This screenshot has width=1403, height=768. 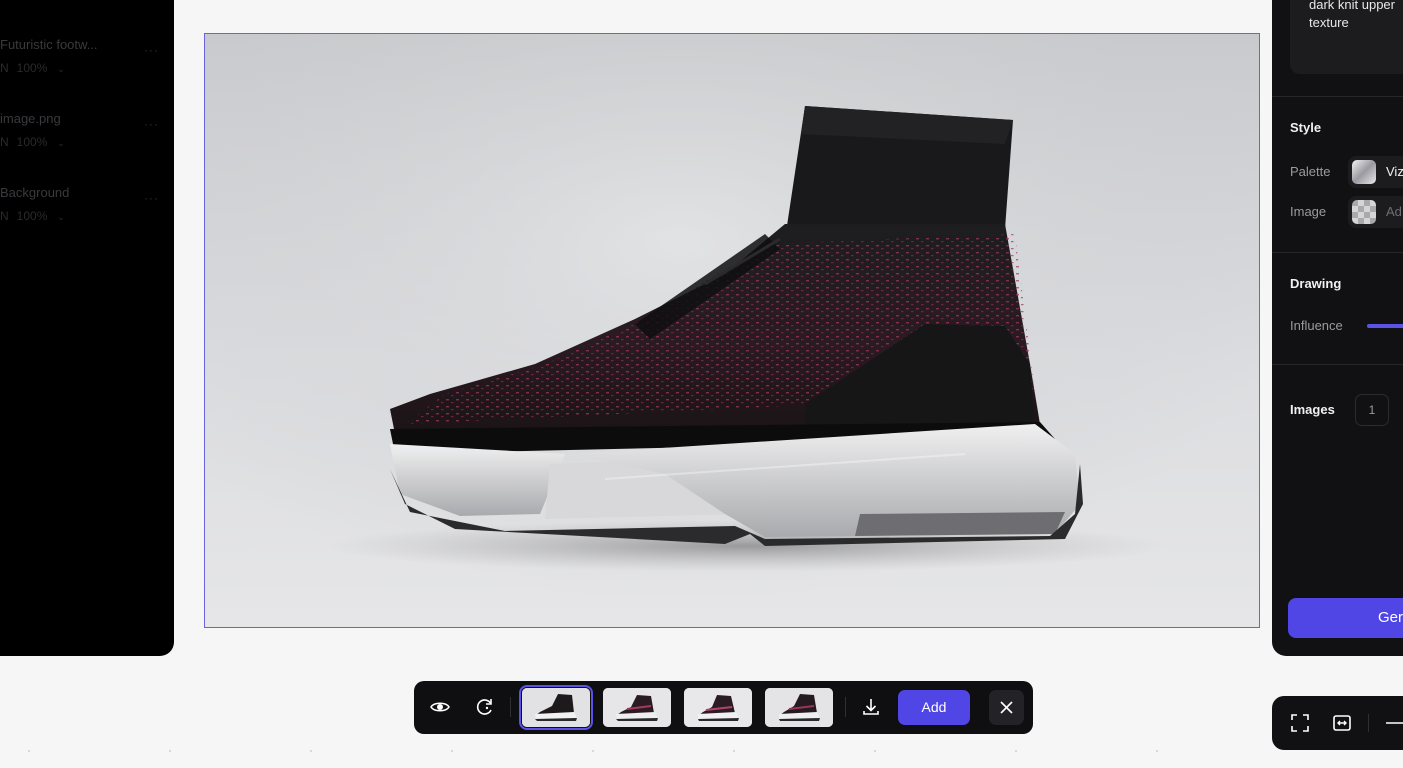 I want to click on close-button, so click(x=1006, y=707).